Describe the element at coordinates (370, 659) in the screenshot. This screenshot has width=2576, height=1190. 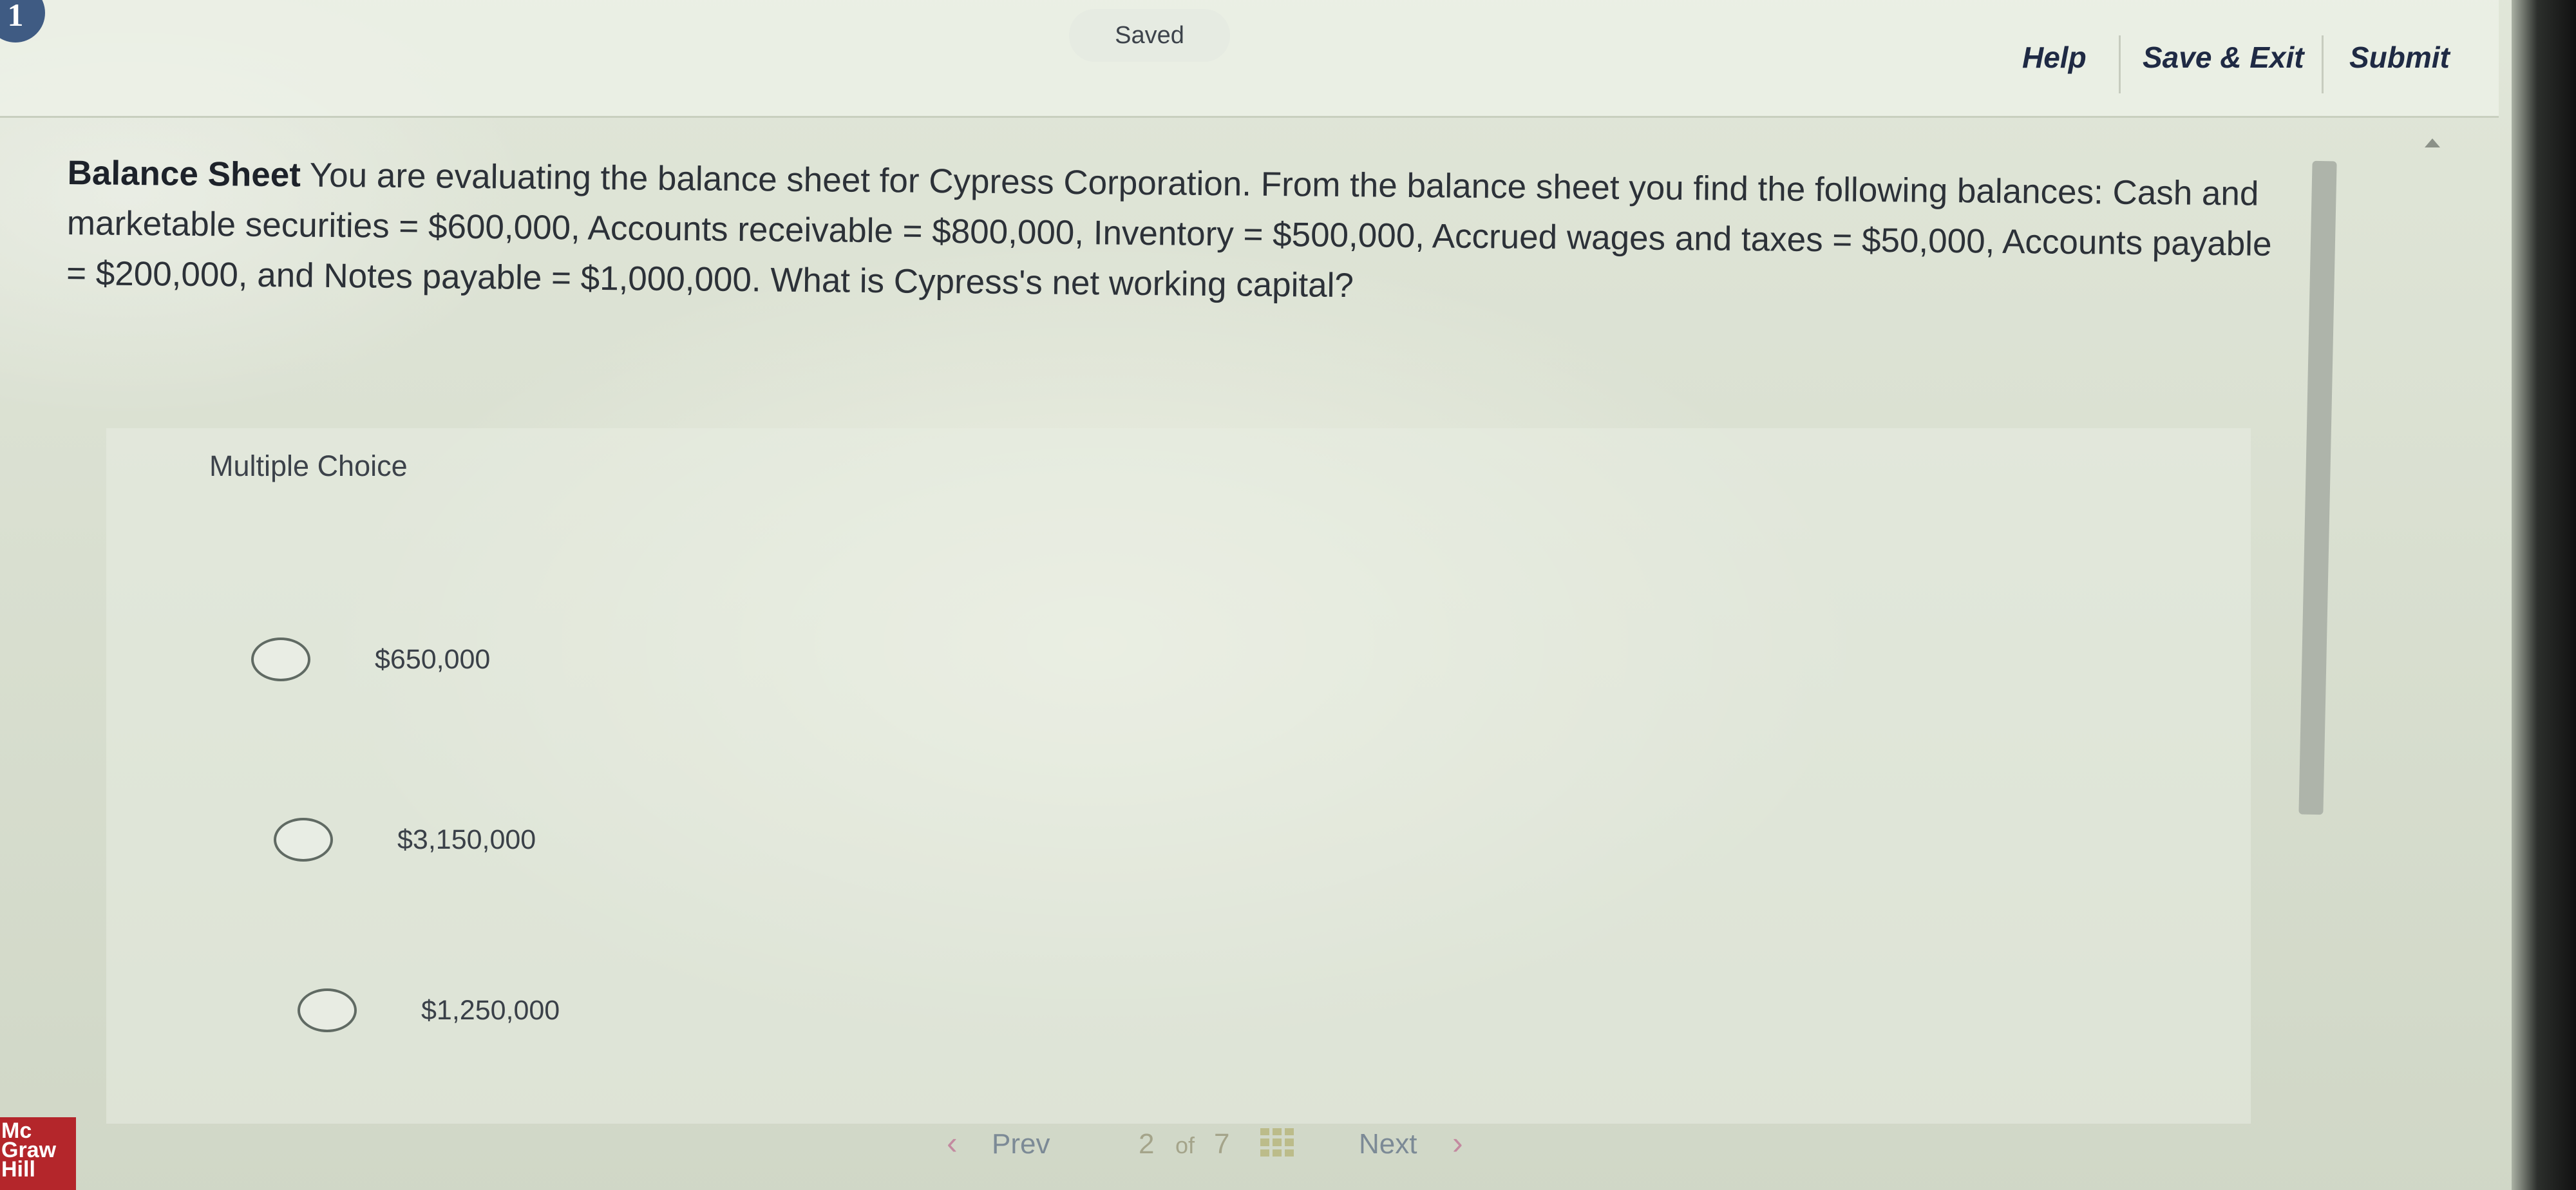
I see `choice-option: $650,000` at that location.